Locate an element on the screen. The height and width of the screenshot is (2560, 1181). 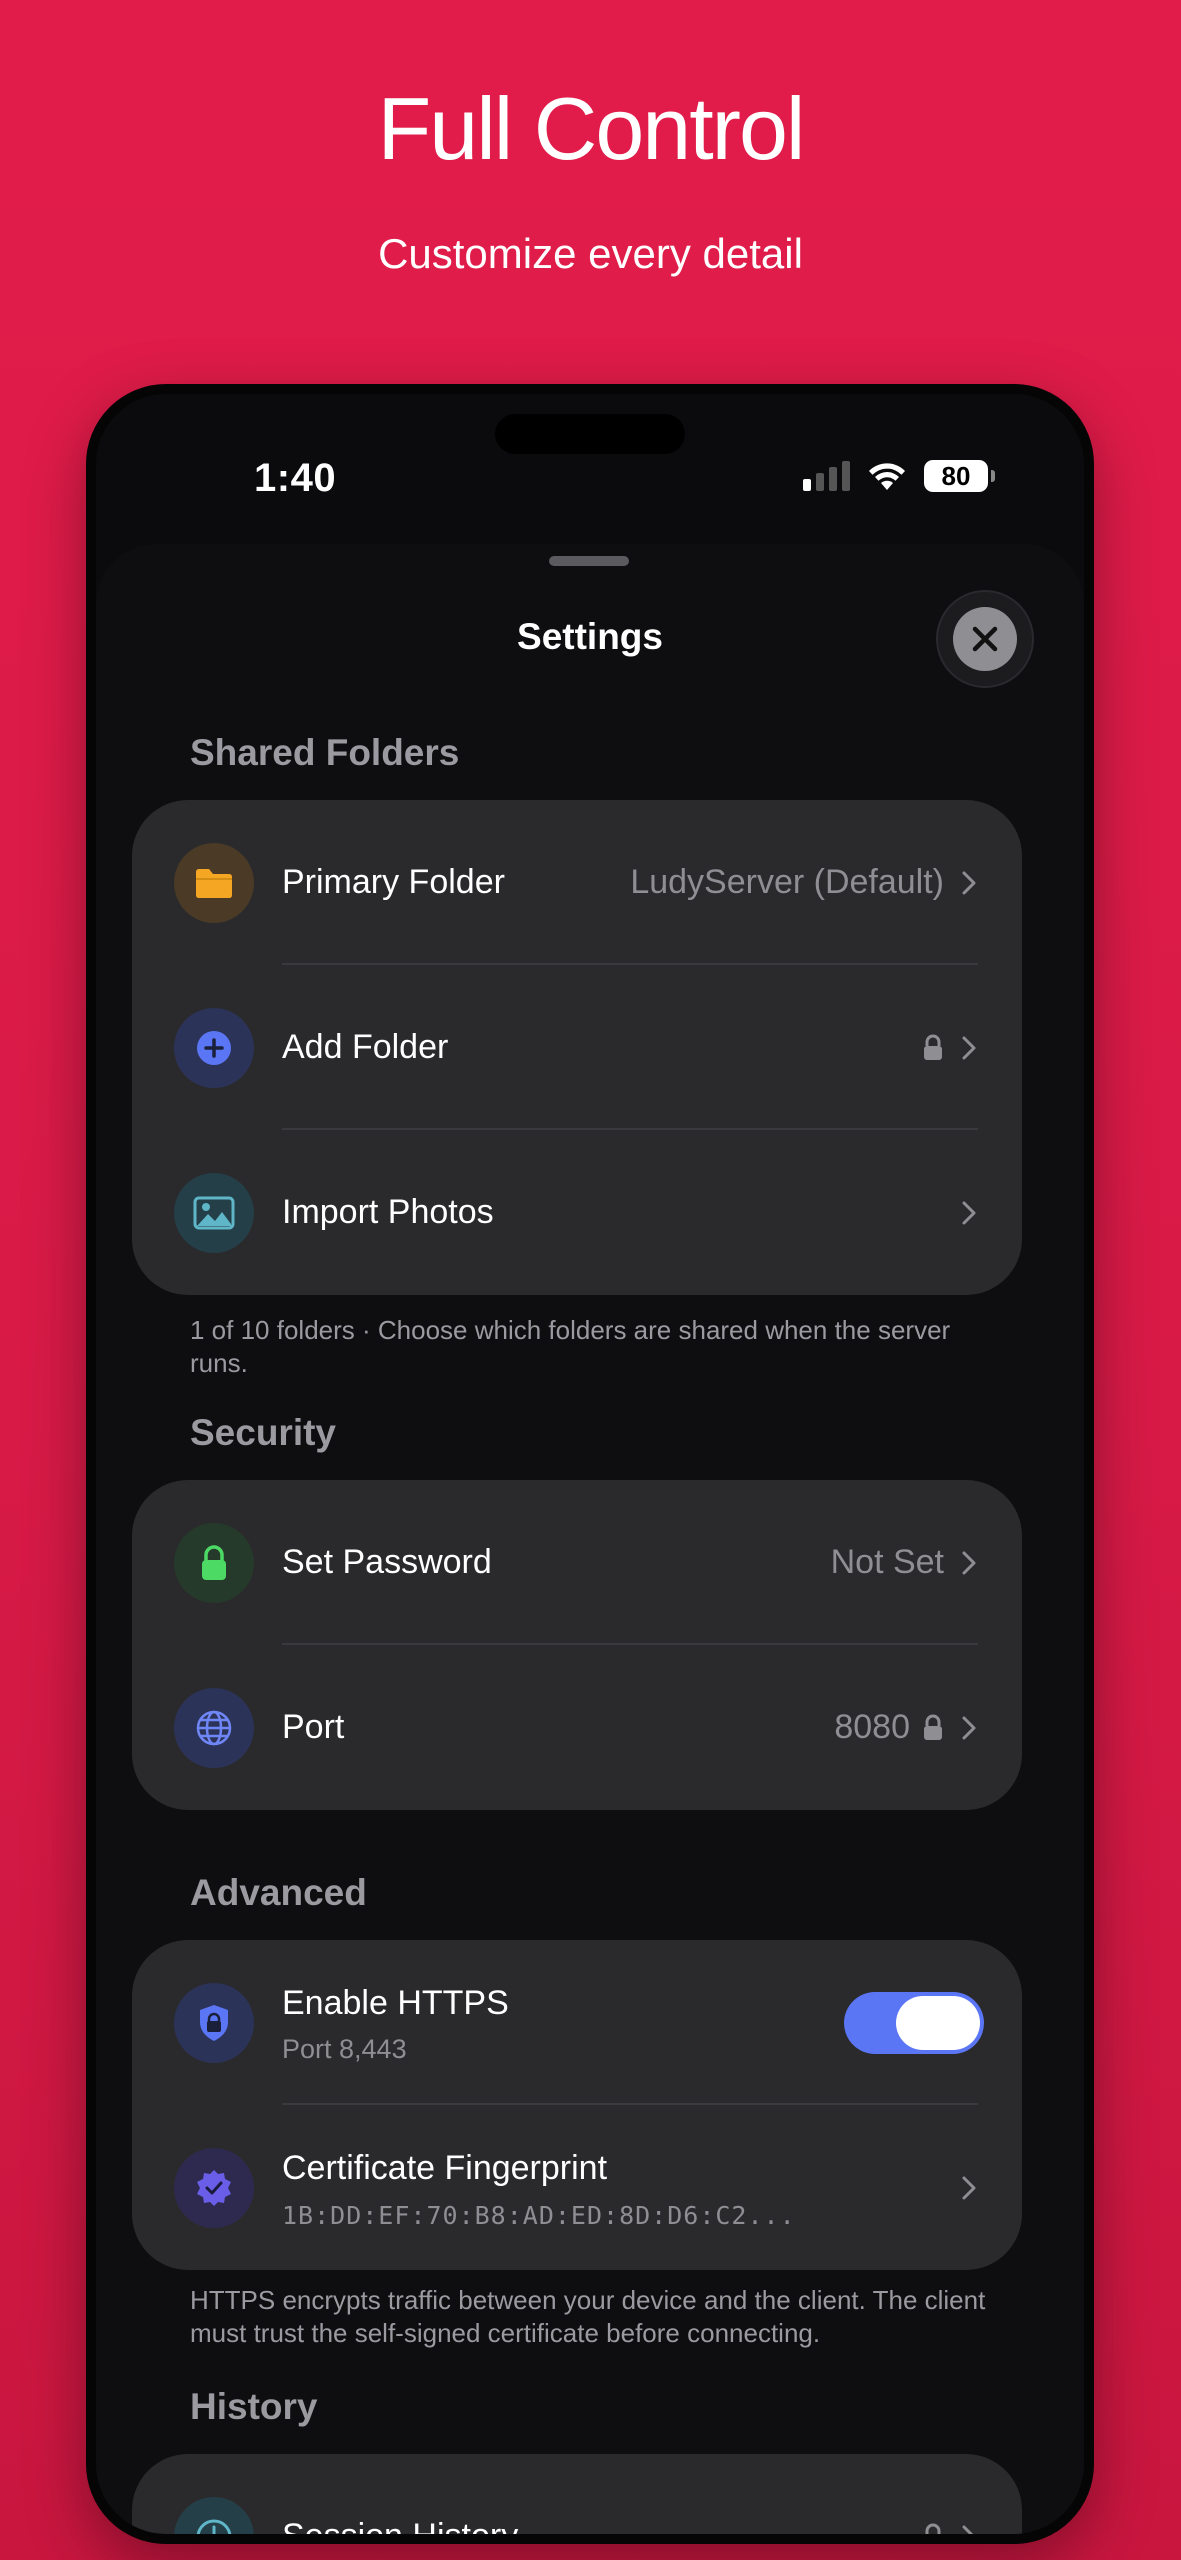
certificate-fingerprint-label: Certificate Fingerprint is located at coordinates (445, 2168).